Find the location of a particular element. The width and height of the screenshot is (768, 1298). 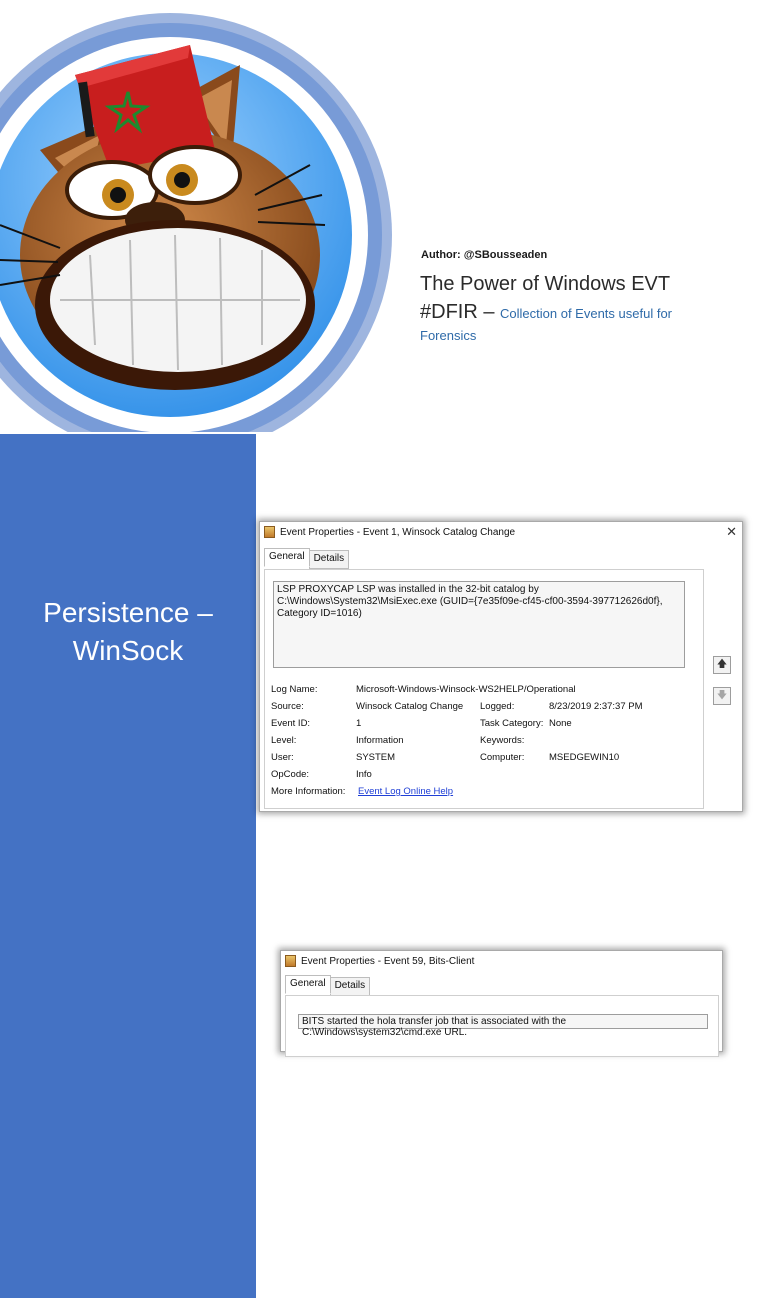

section-title: Persistence – WinSock is located at coordinates (128, 632).